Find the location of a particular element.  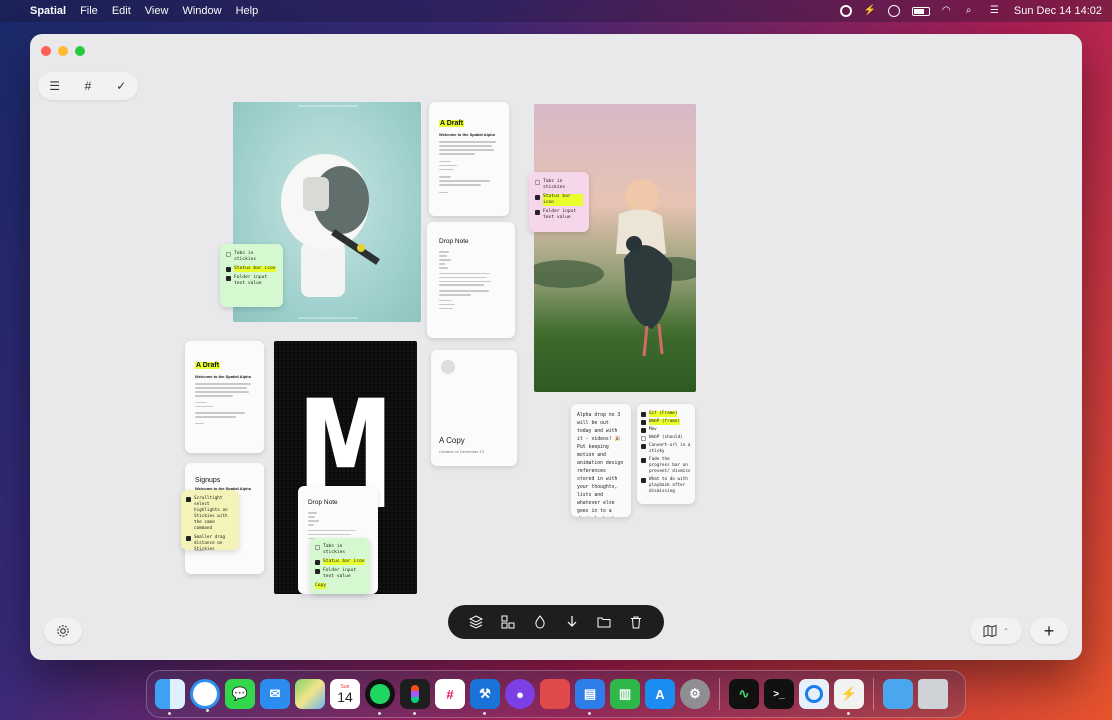

xcode-icon: ⚒ is located at coordinates (485, 697).